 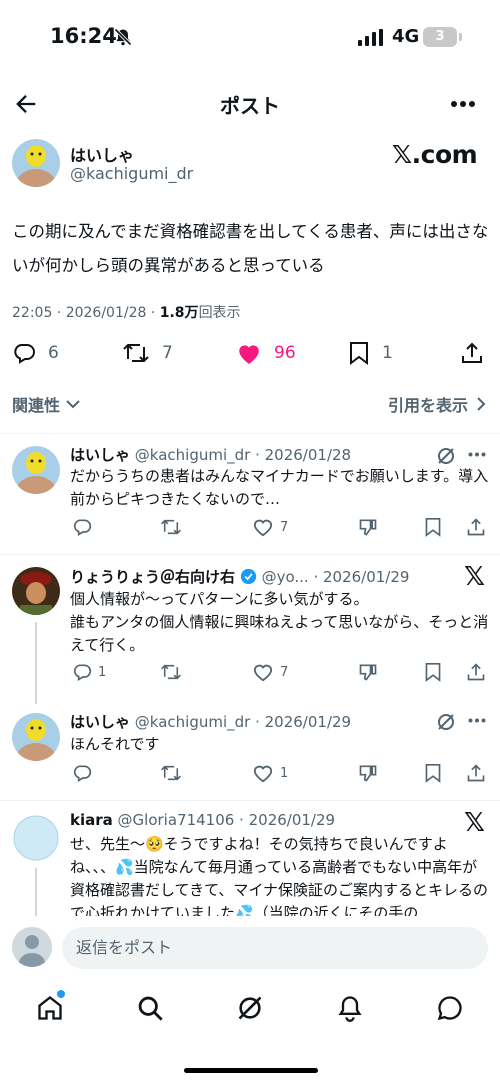 I want to click on reply-header: はいしゃ @kachigumi_dr · 2026/01/28, so click(x=210, y=454).